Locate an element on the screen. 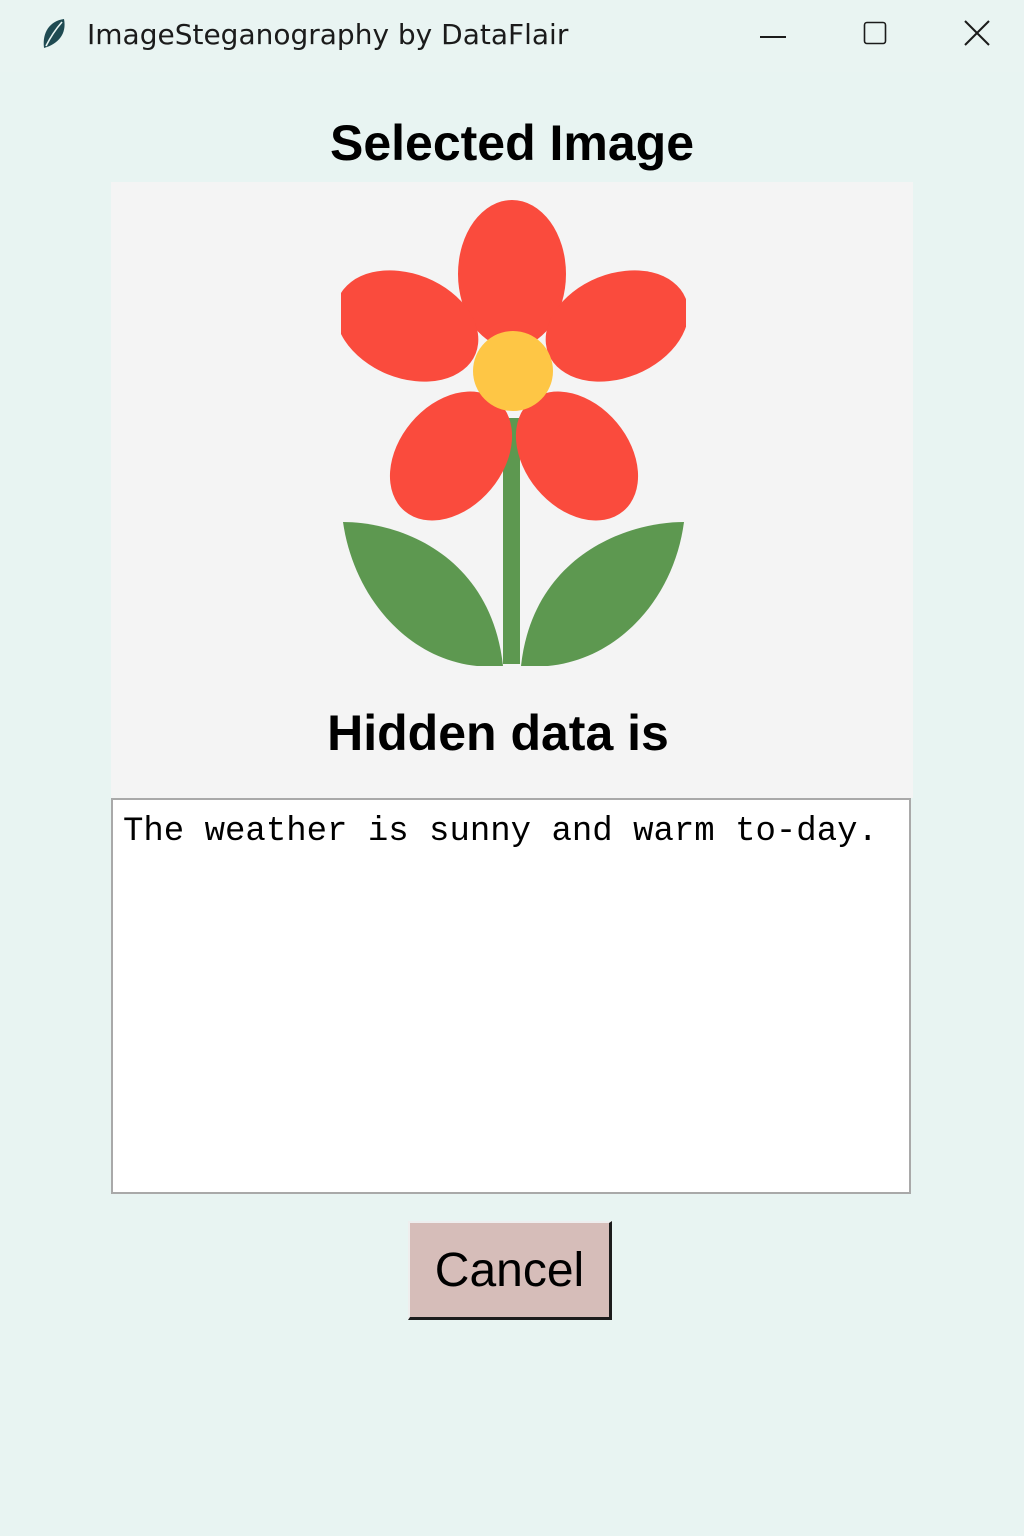 The height and width of the screenshot is (1536, 1024). hidden-data-text: The weather is sunny and warm to-day. is located at coordinates (500, 832).